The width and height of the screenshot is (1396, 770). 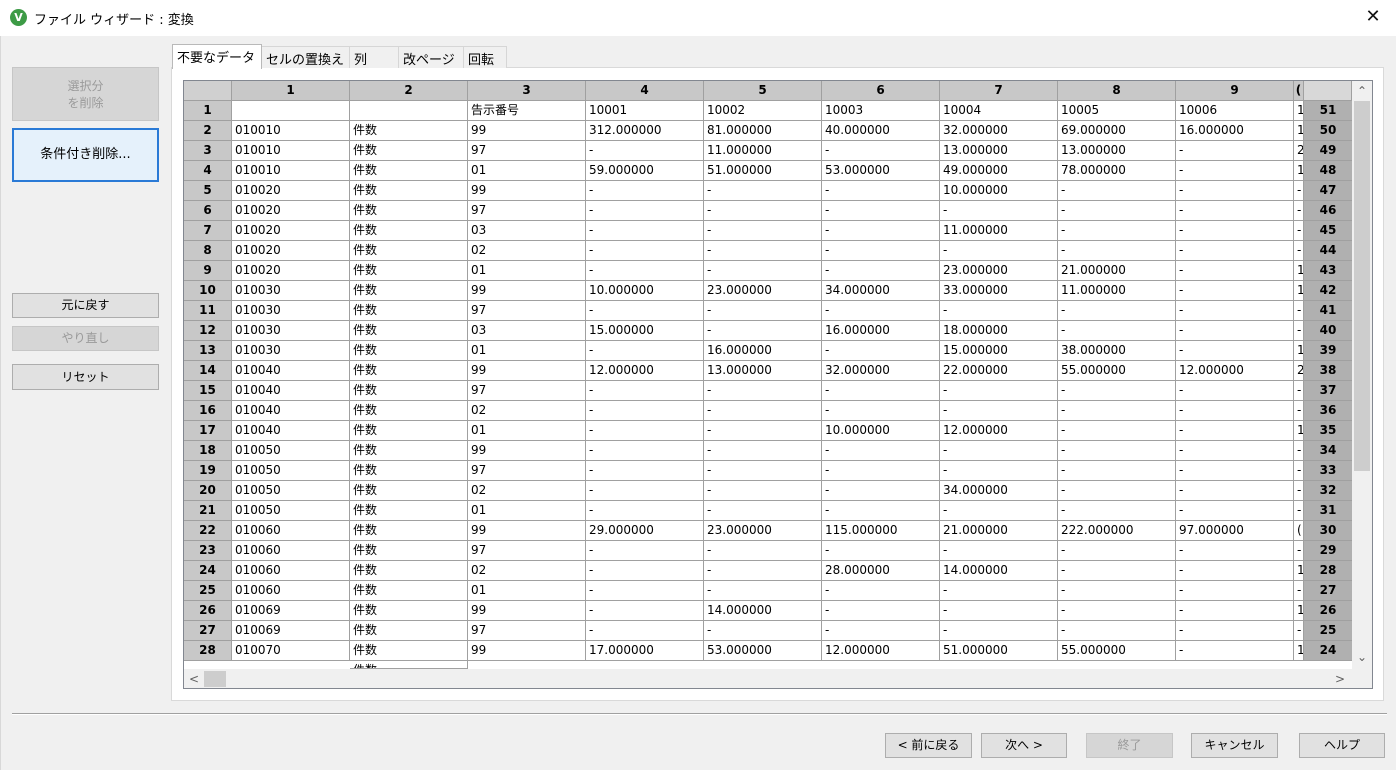 I want to click on row-header: 12, so click(x=208, y=331).